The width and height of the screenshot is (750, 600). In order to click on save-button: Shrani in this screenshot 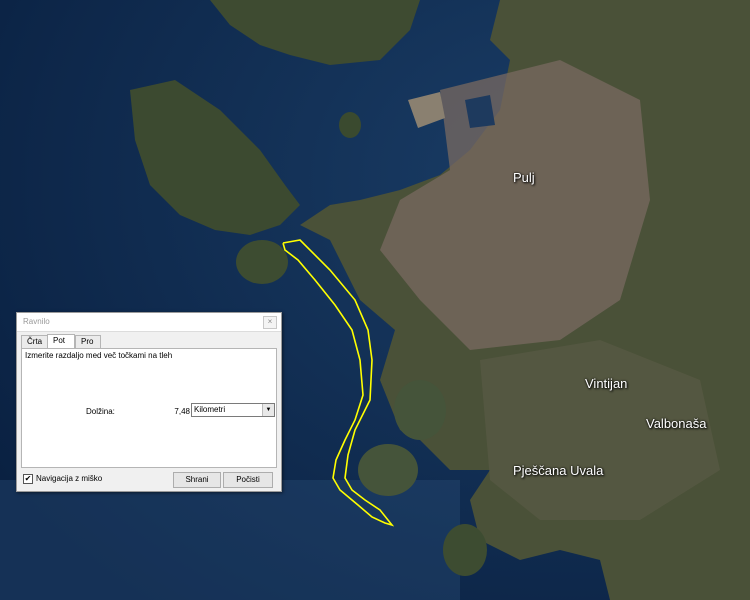, I will do `click(197, 480)`.